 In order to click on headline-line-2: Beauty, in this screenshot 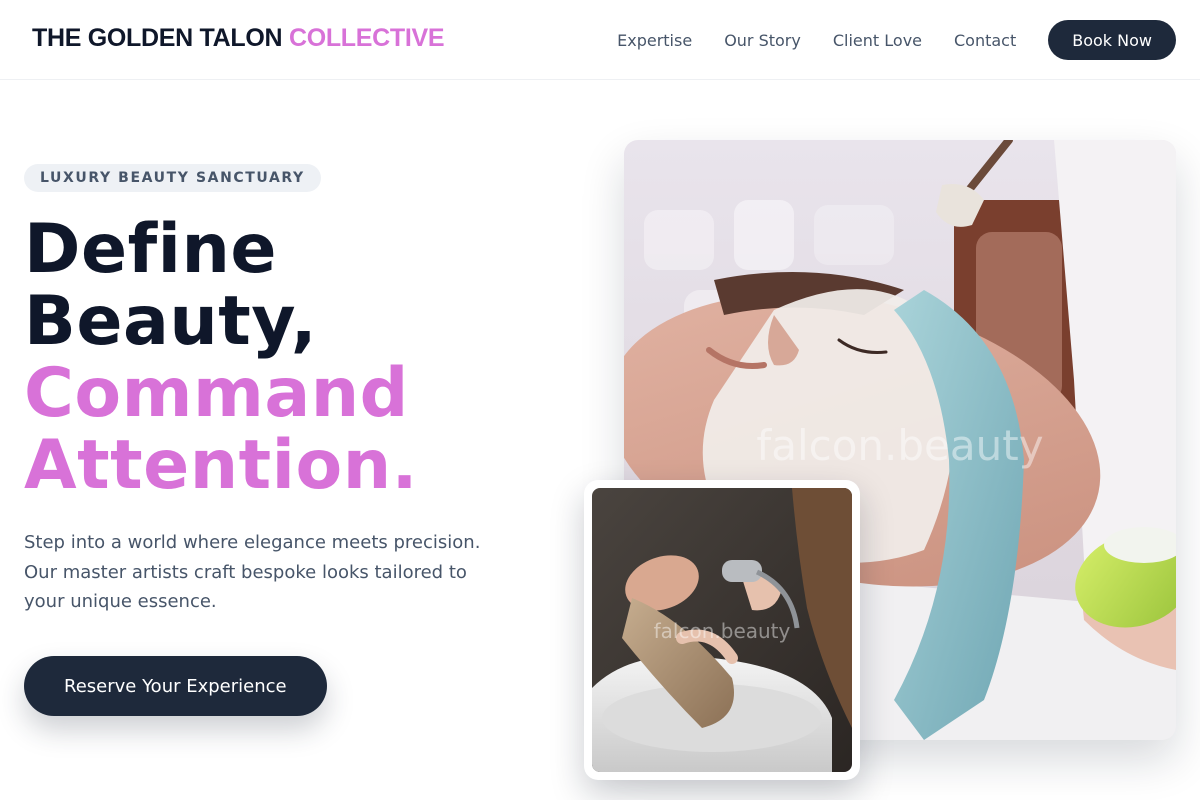, I will do `click(171, 321)`.